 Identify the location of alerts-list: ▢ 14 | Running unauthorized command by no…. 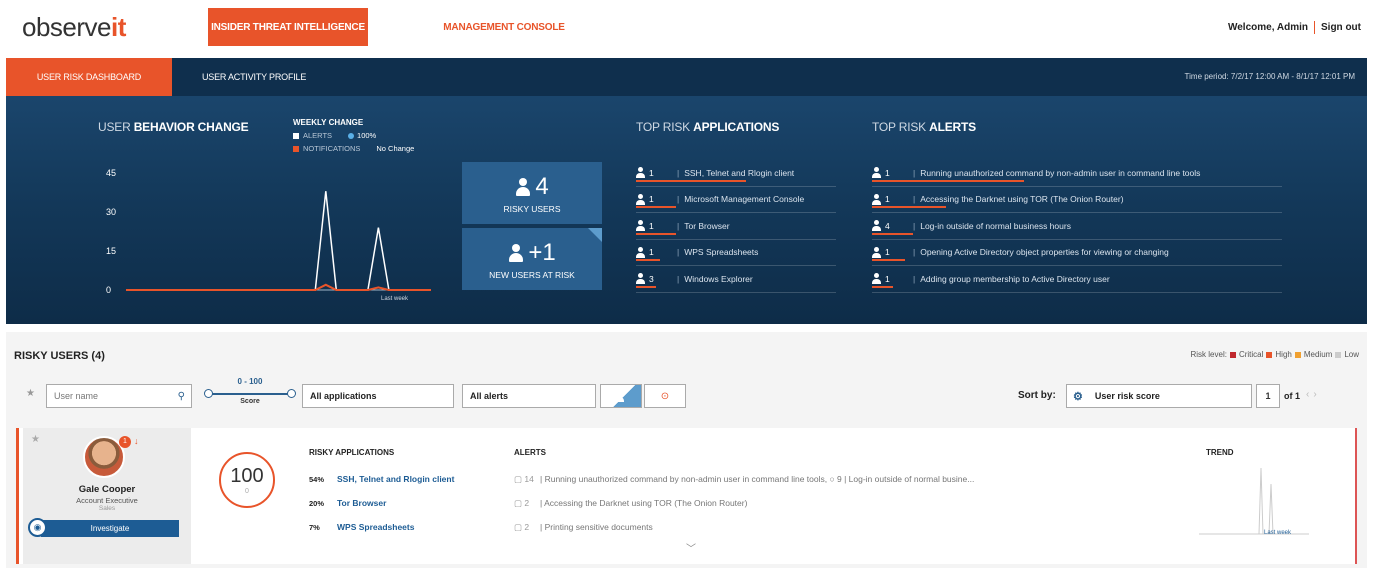
(744, 503).